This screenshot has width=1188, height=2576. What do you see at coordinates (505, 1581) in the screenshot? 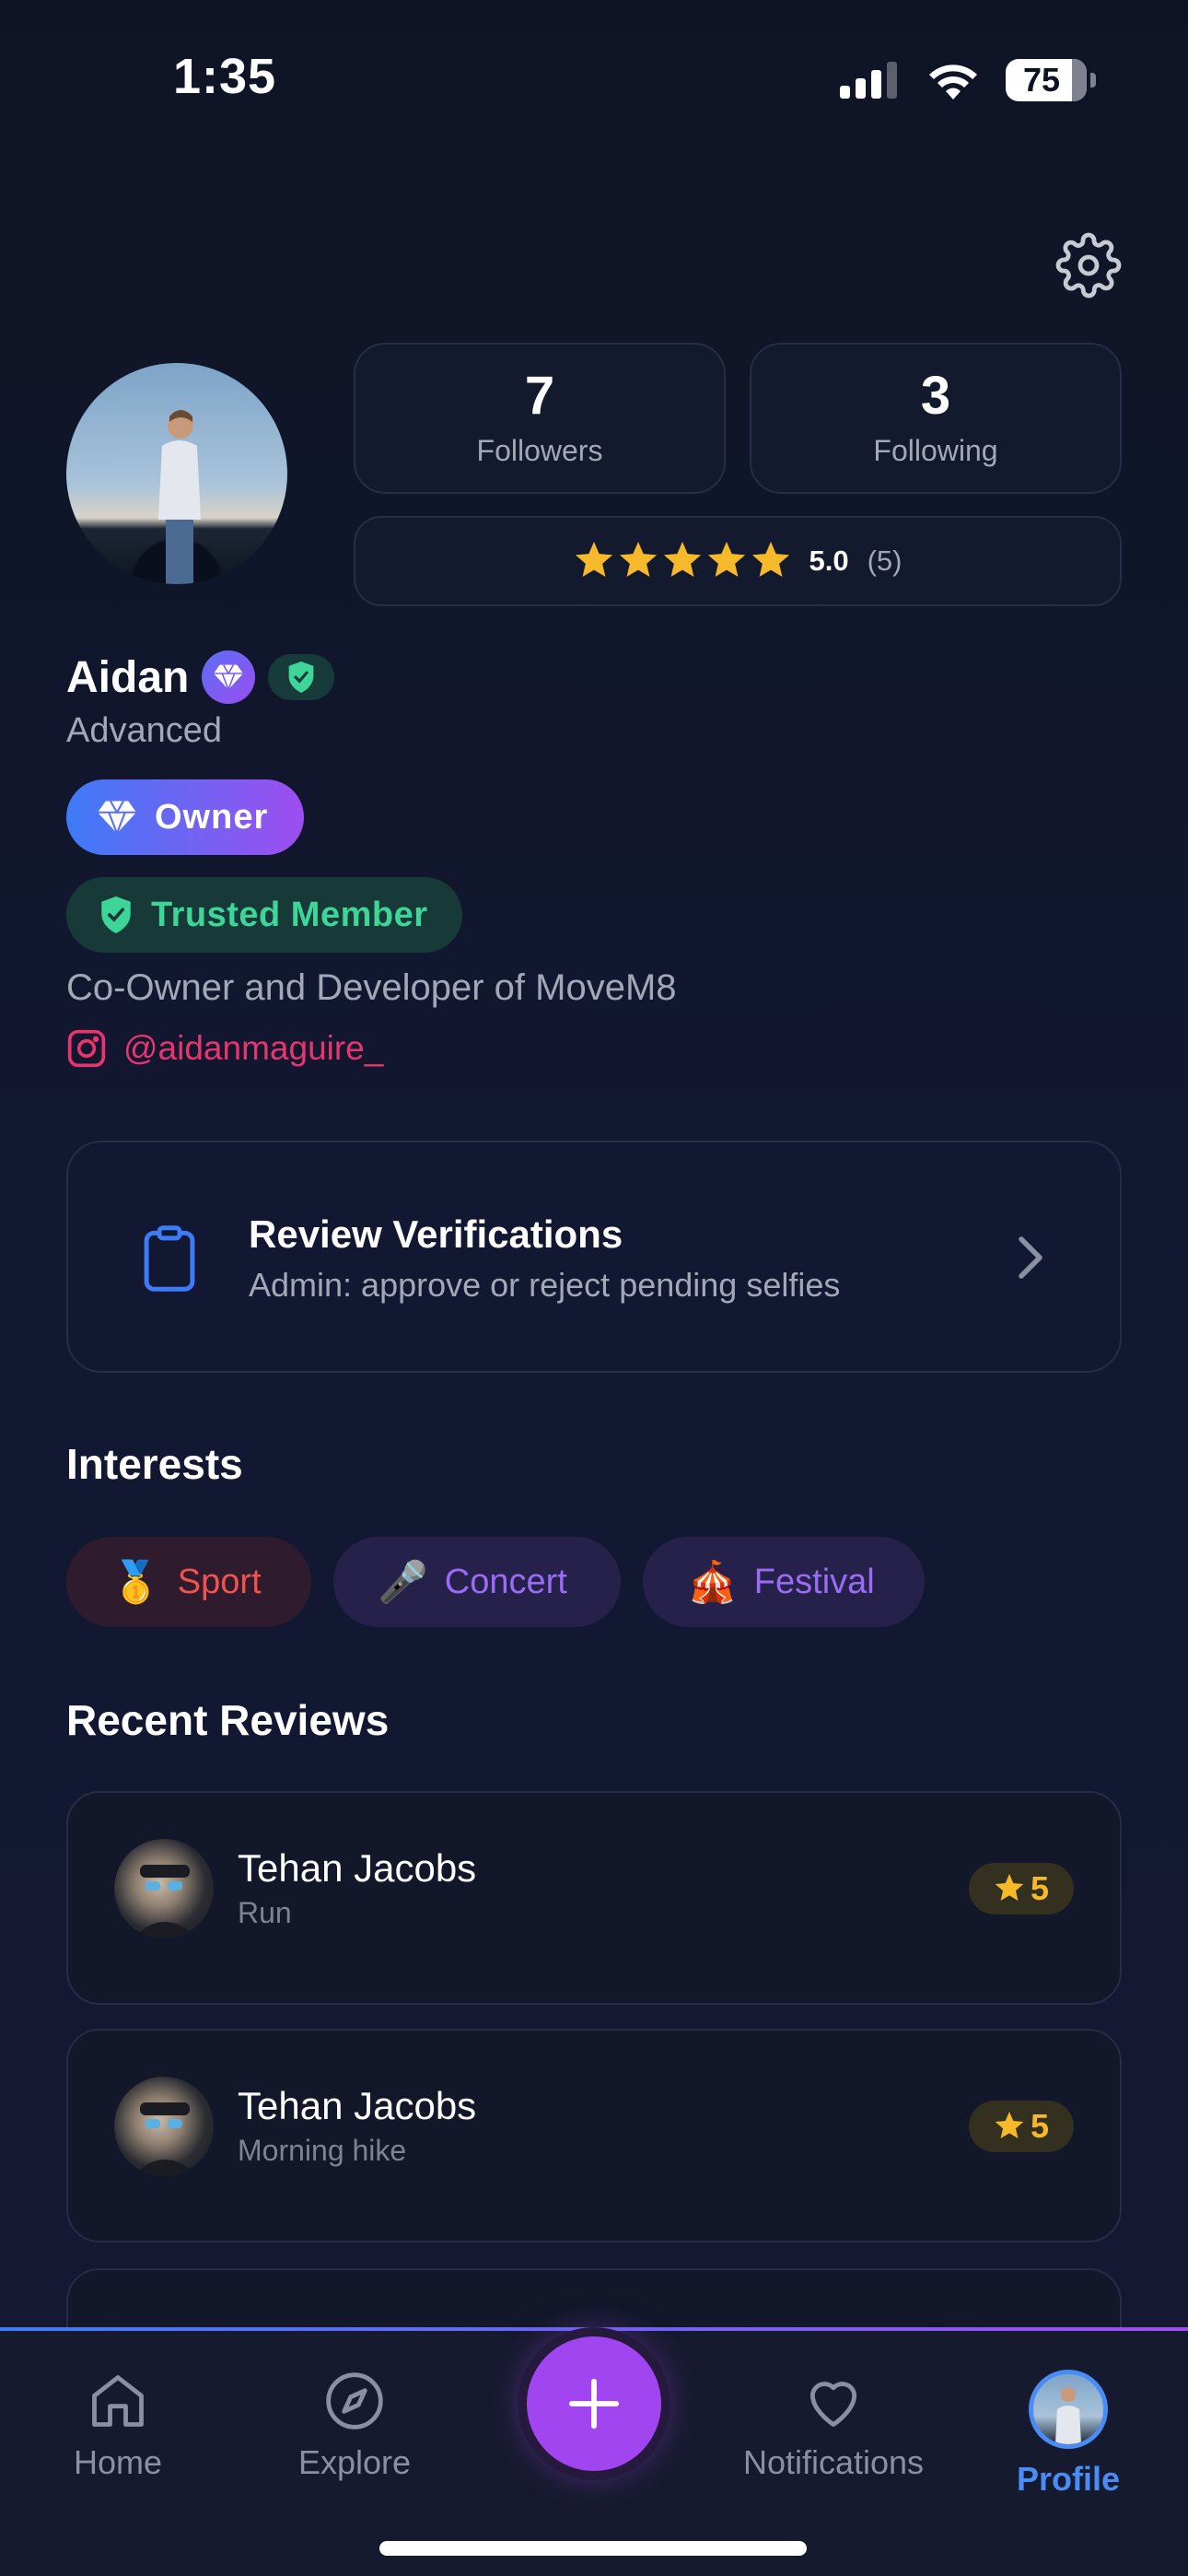
I see `interest-label: Concert` at bounding box center [505, 1581].